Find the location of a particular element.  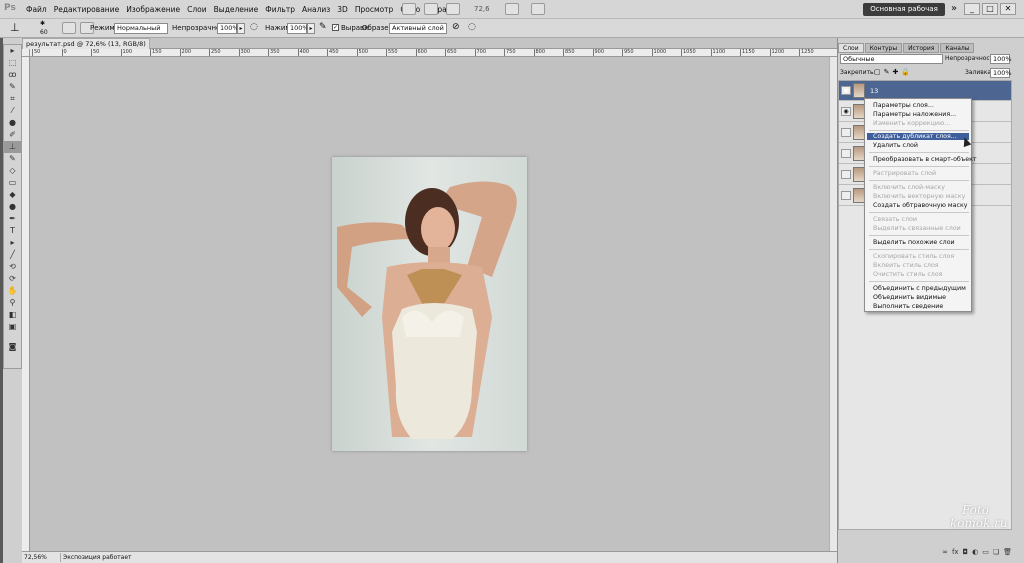

aligned-checkbox: ✓ is located at coordinates (335, 27).